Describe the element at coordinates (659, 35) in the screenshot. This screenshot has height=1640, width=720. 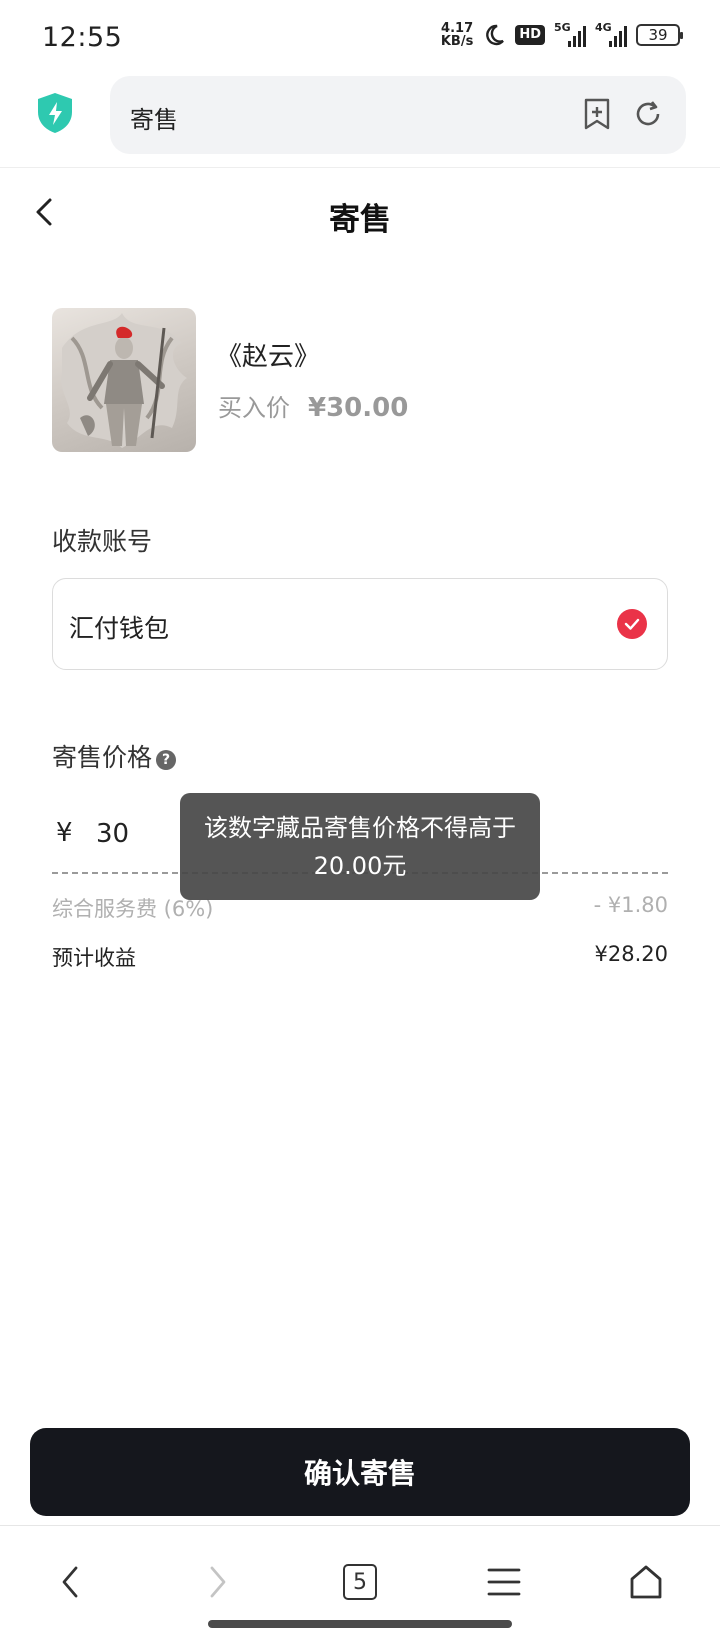
I see `battery-icon: 39` at that location.